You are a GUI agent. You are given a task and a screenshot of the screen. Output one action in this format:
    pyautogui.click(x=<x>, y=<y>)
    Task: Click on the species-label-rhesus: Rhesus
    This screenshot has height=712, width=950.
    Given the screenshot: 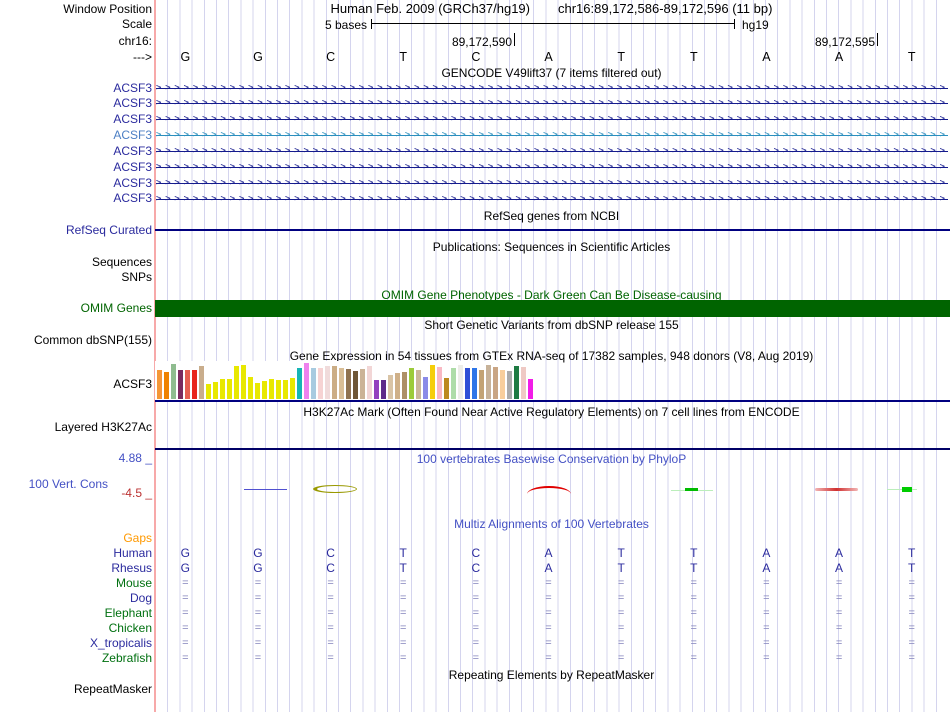 What is the action you would take?
    pyautogui.click(x=76, y=568)
    